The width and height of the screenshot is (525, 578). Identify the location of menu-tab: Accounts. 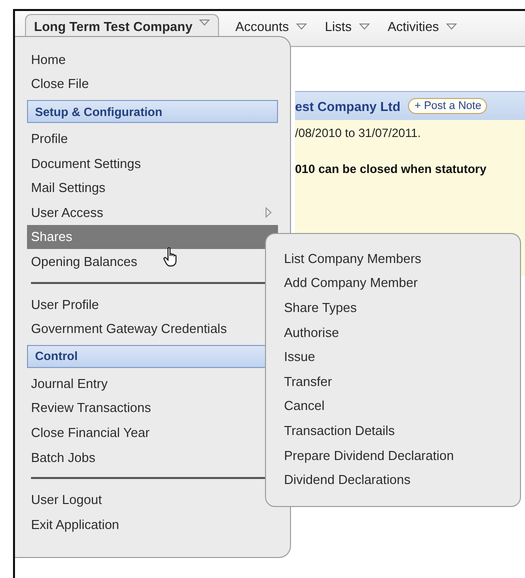
(271, 26).